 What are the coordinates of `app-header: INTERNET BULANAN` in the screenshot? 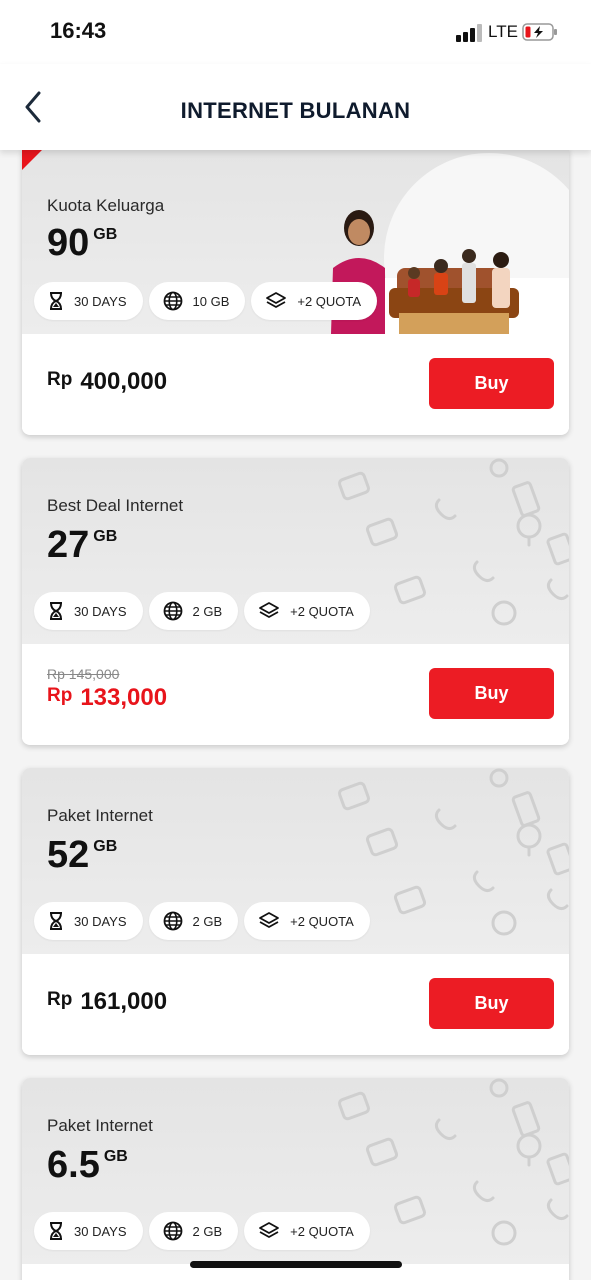 It's located at (295, 107).